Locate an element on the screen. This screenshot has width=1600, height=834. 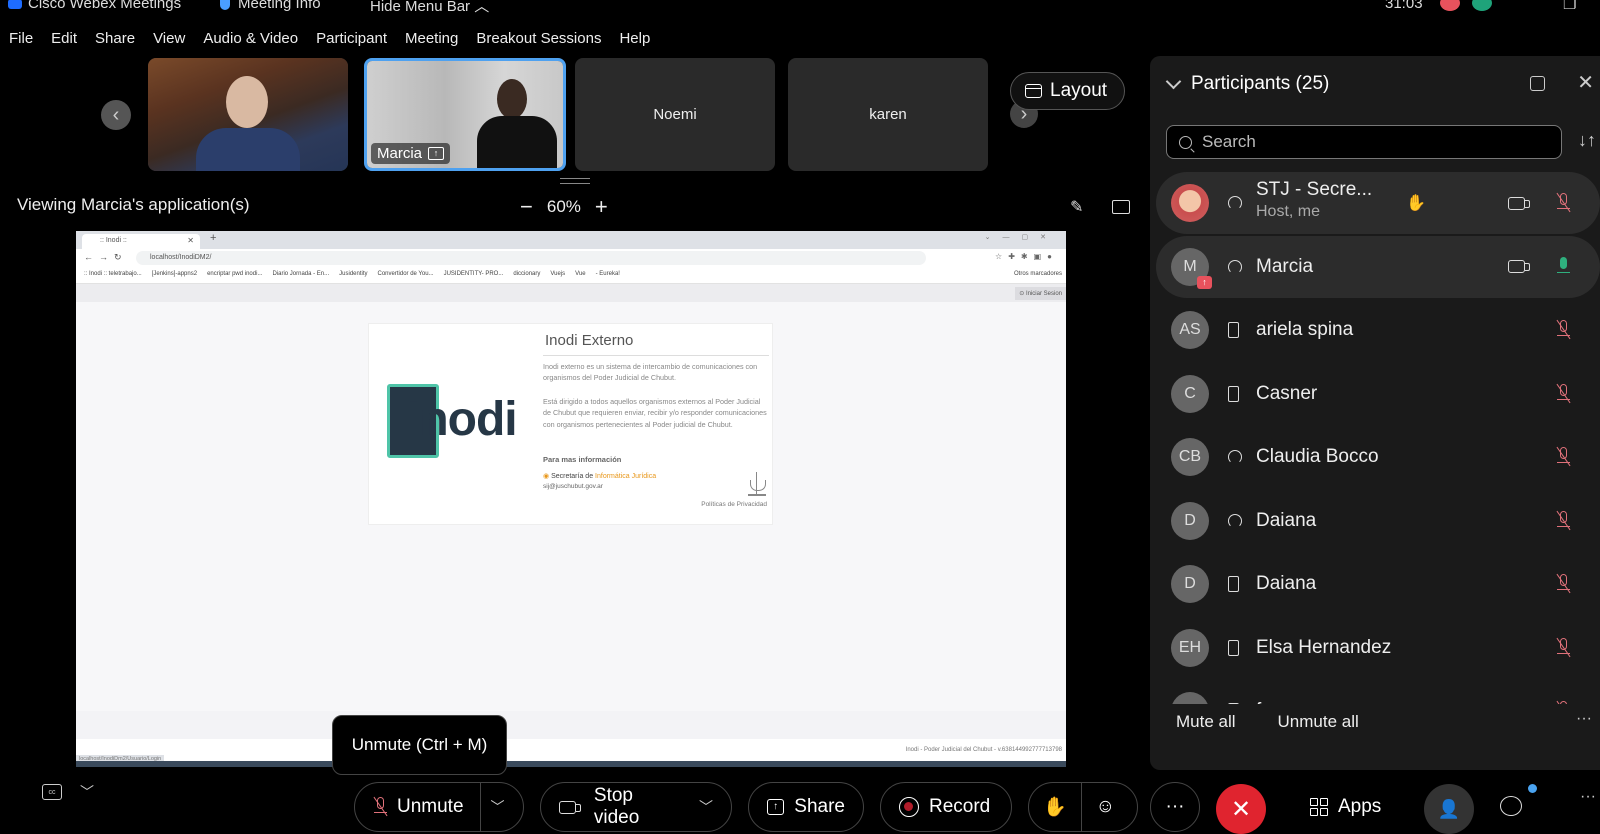
unmute-all-button: Unmute all is located at coordinates (1318, 722).